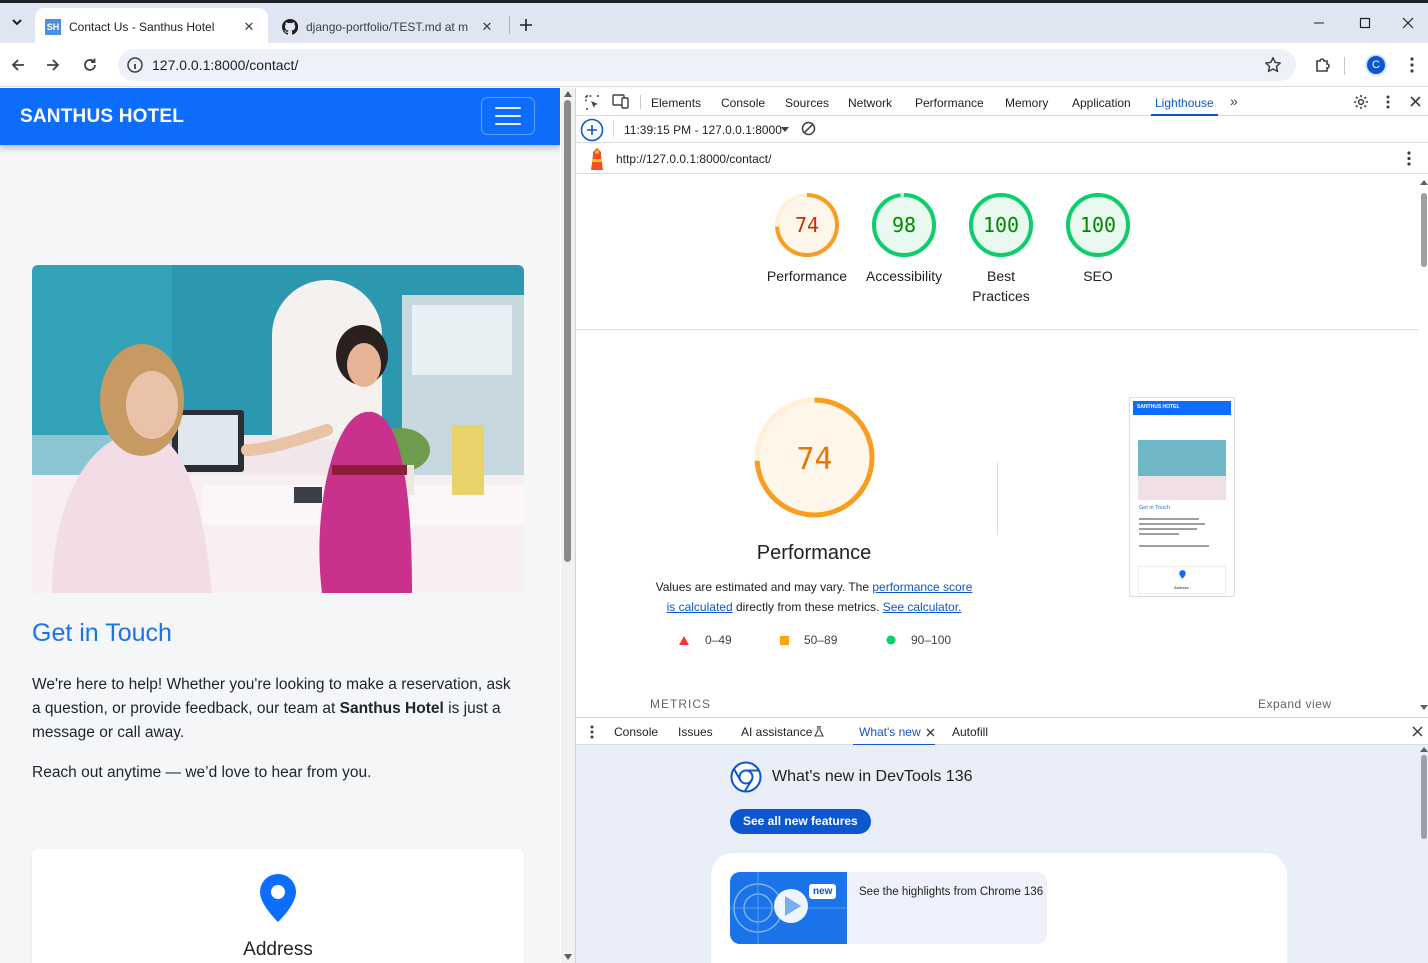 The height and width of the screenshot is (963, 1428). I want to click on tab-lighthouse: Lighthouse, so click(1184, 102).